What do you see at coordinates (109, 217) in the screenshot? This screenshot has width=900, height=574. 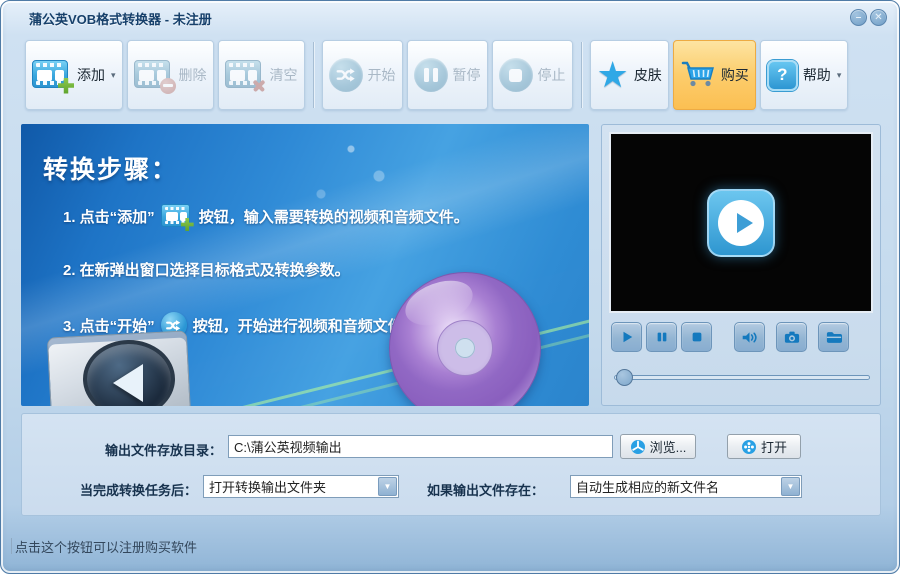 I see `step-1-text-pre: 1. 点击“添加”` at bounding box center [109, 217].